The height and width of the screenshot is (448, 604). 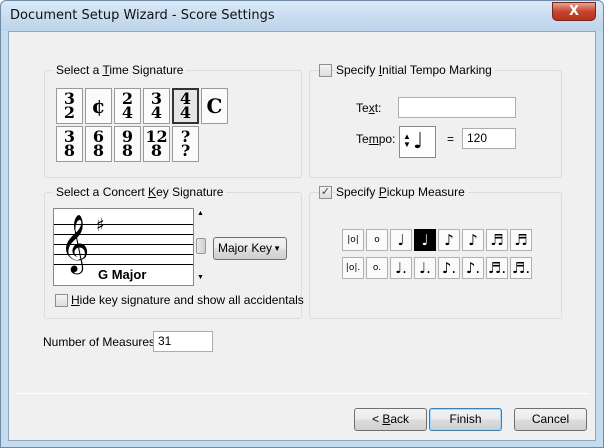 What do you see at coordinates (185, 150) in the screenshot?
I see `time-signature-bottom: ?` at bounding box center [185, 150].